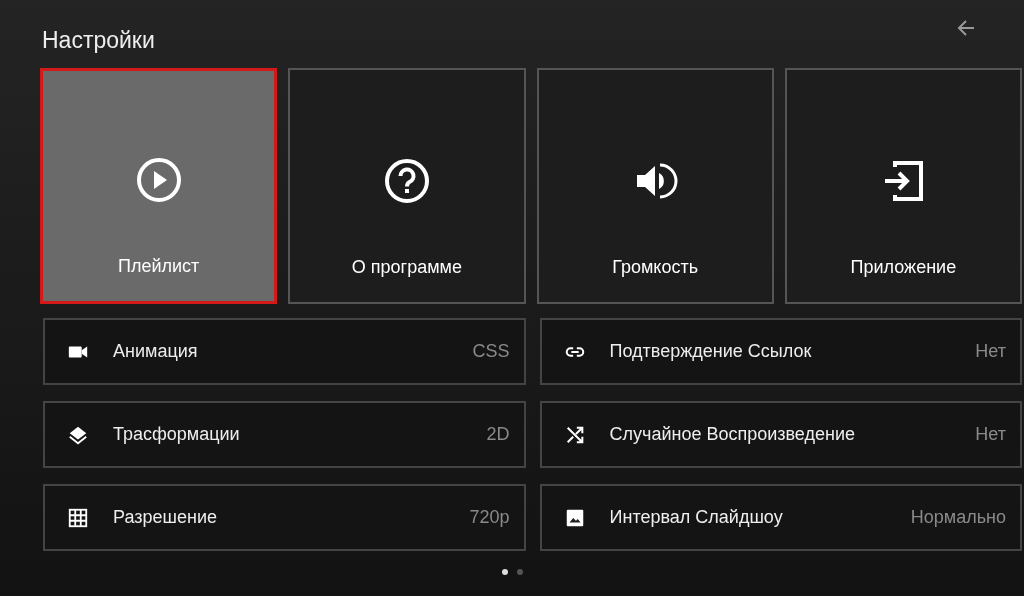 The width and height of the screenshot is (1024, 596). Describe the element at coordinates (158, 180) in the screenshot. I see `play-icon` at that location.